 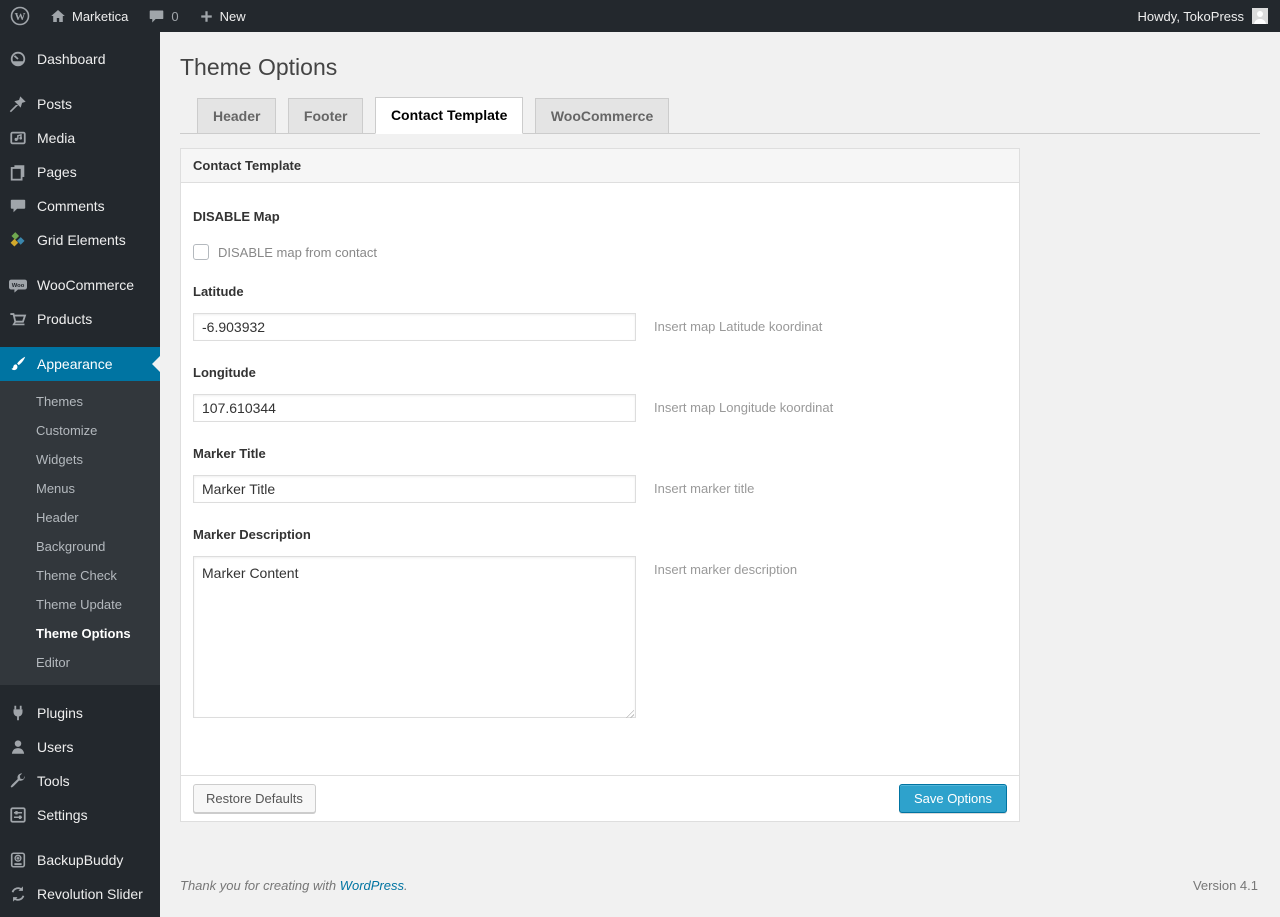 I want to click on sidebar-item-woocommerce: Woo WooCommerce, so click(x=80, y=285).